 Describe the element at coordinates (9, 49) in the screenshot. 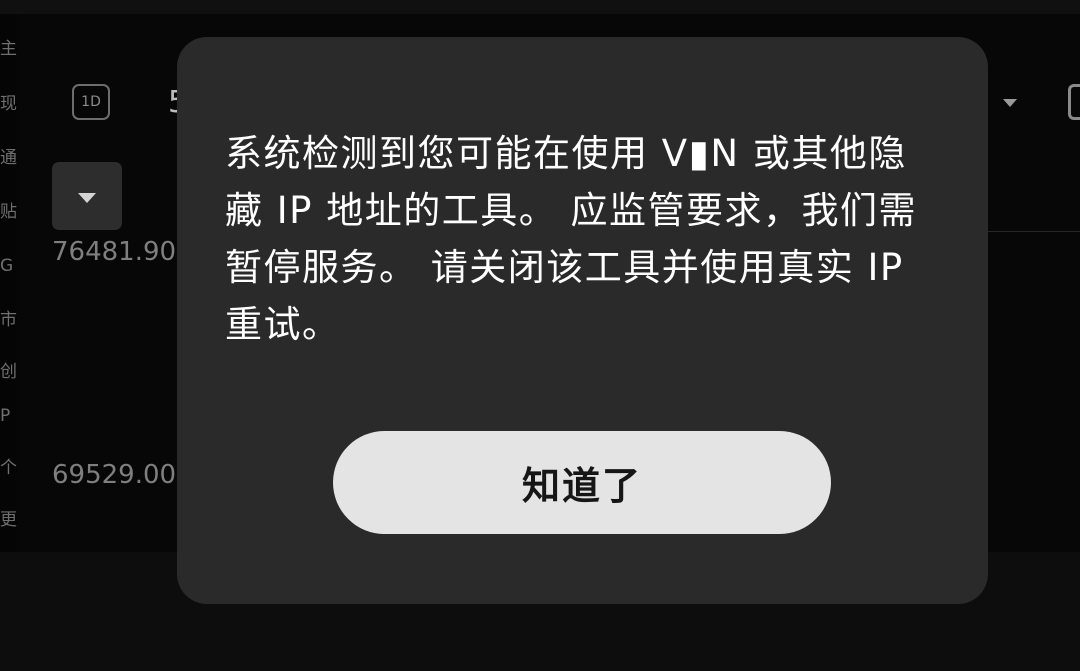

I see `side-menu-item: 主` at that location.